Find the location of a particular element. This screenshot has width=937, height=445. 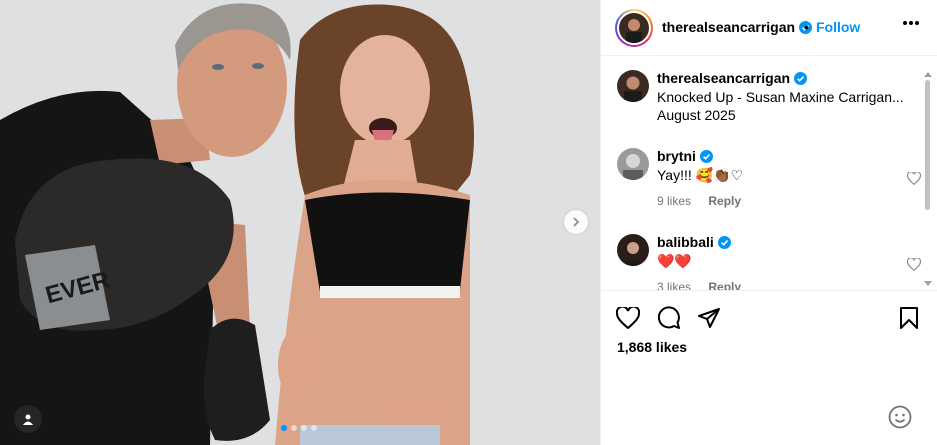

chevron-right-icon is located at coordinates (576, 222).